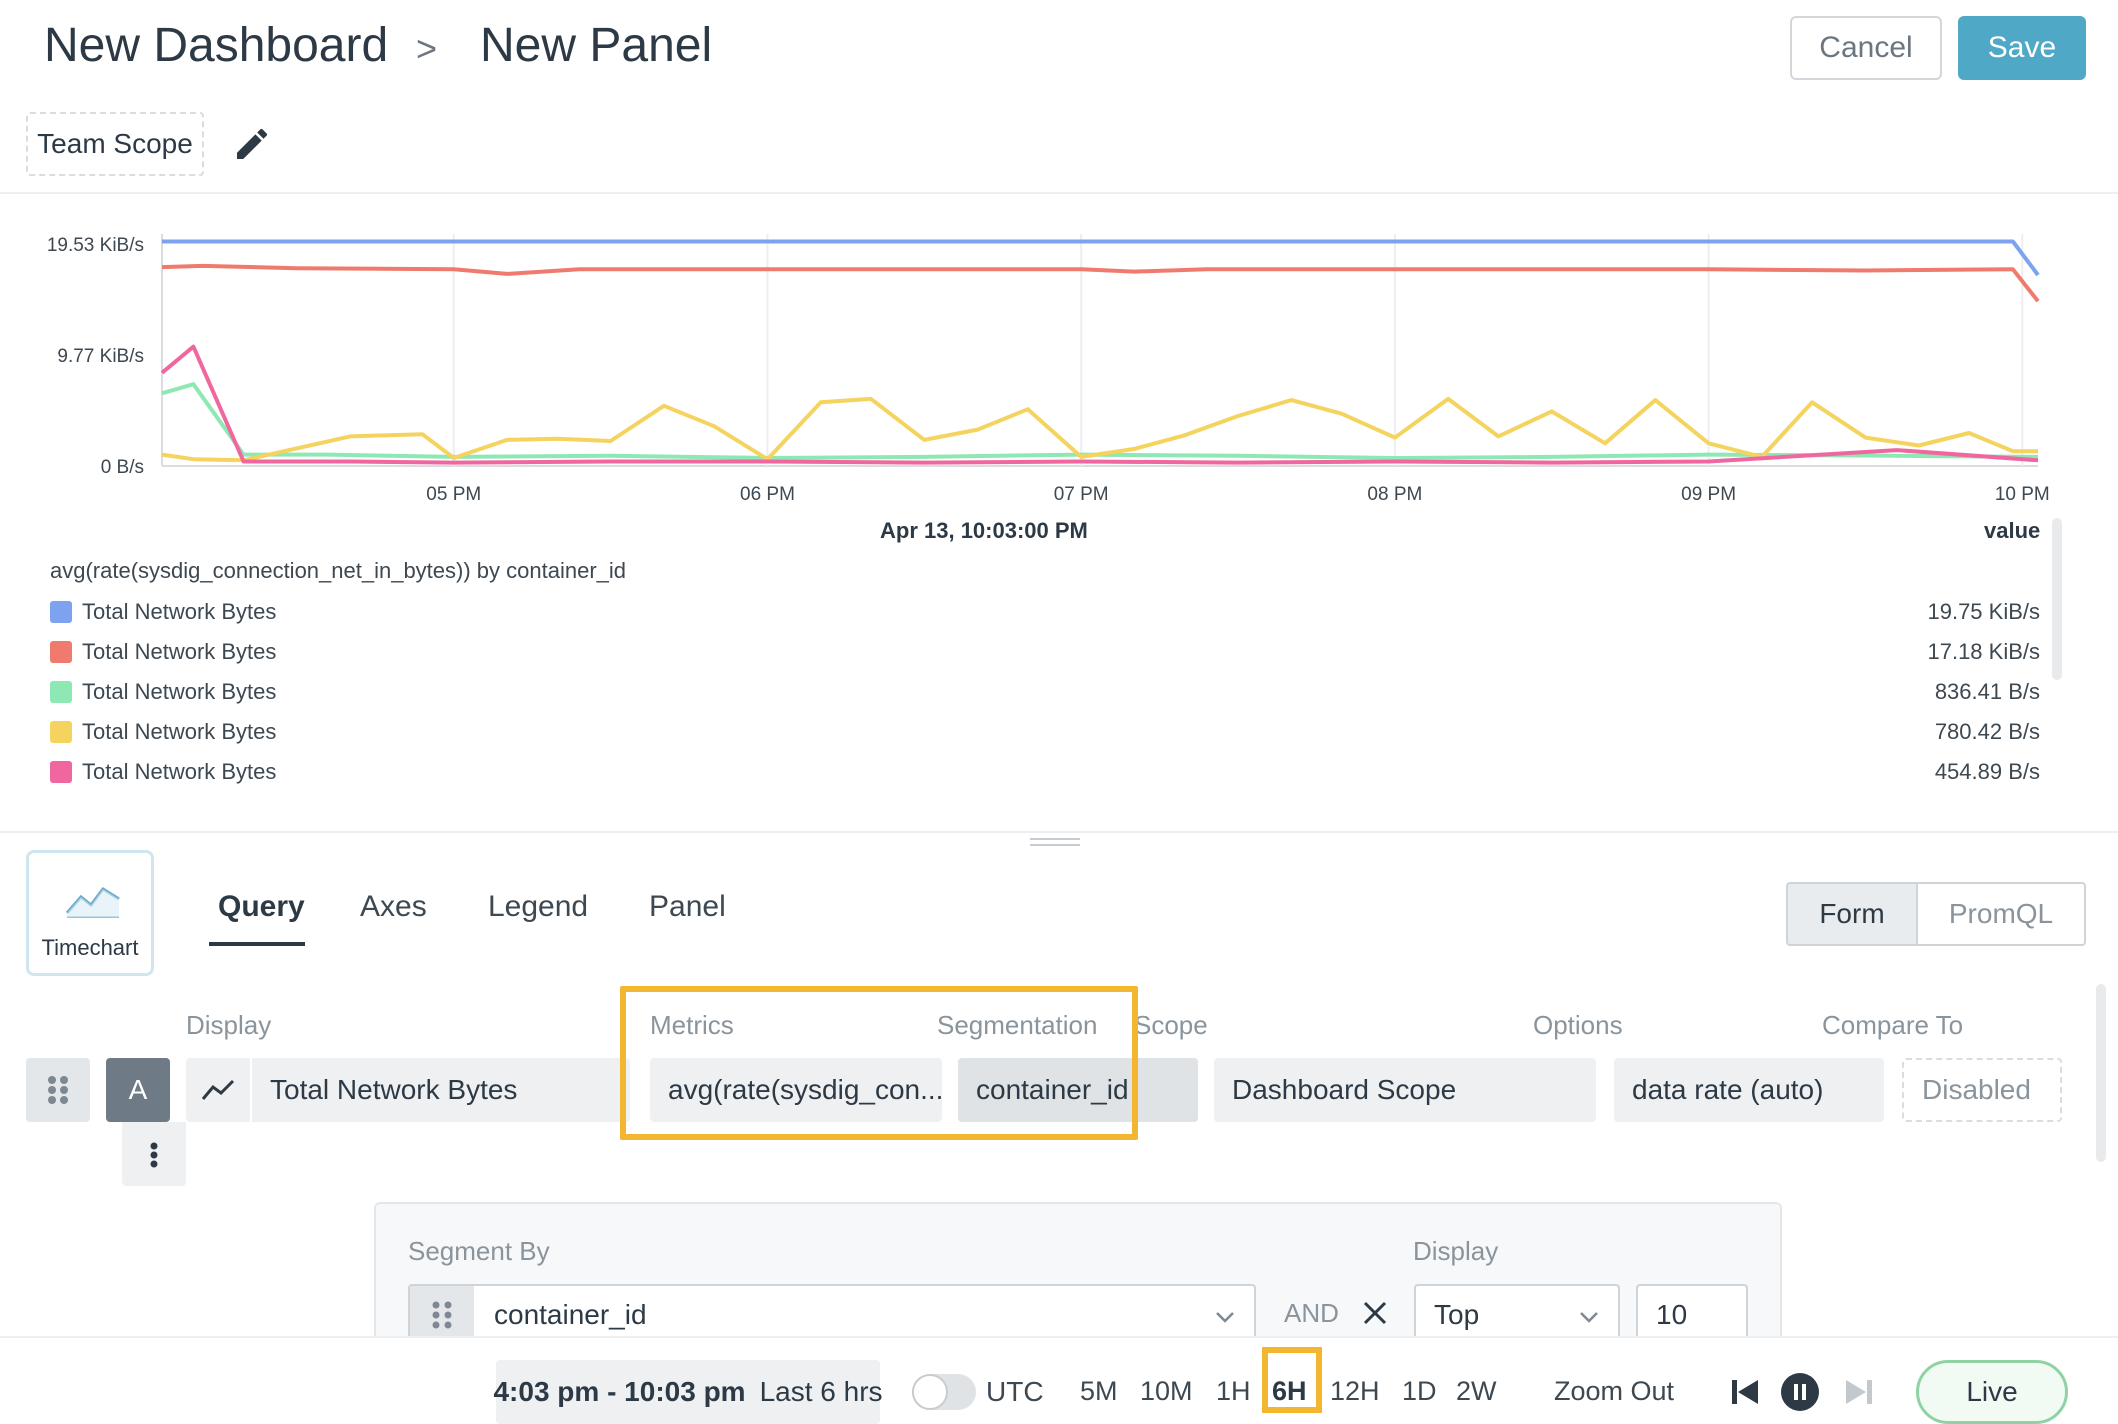 The height and width of the screenshot is (1424, 2118). Describe the element at coordinates (95, 245) in the screenshot. I see `y-tick-label: 19.53 KiB/s` at that location.